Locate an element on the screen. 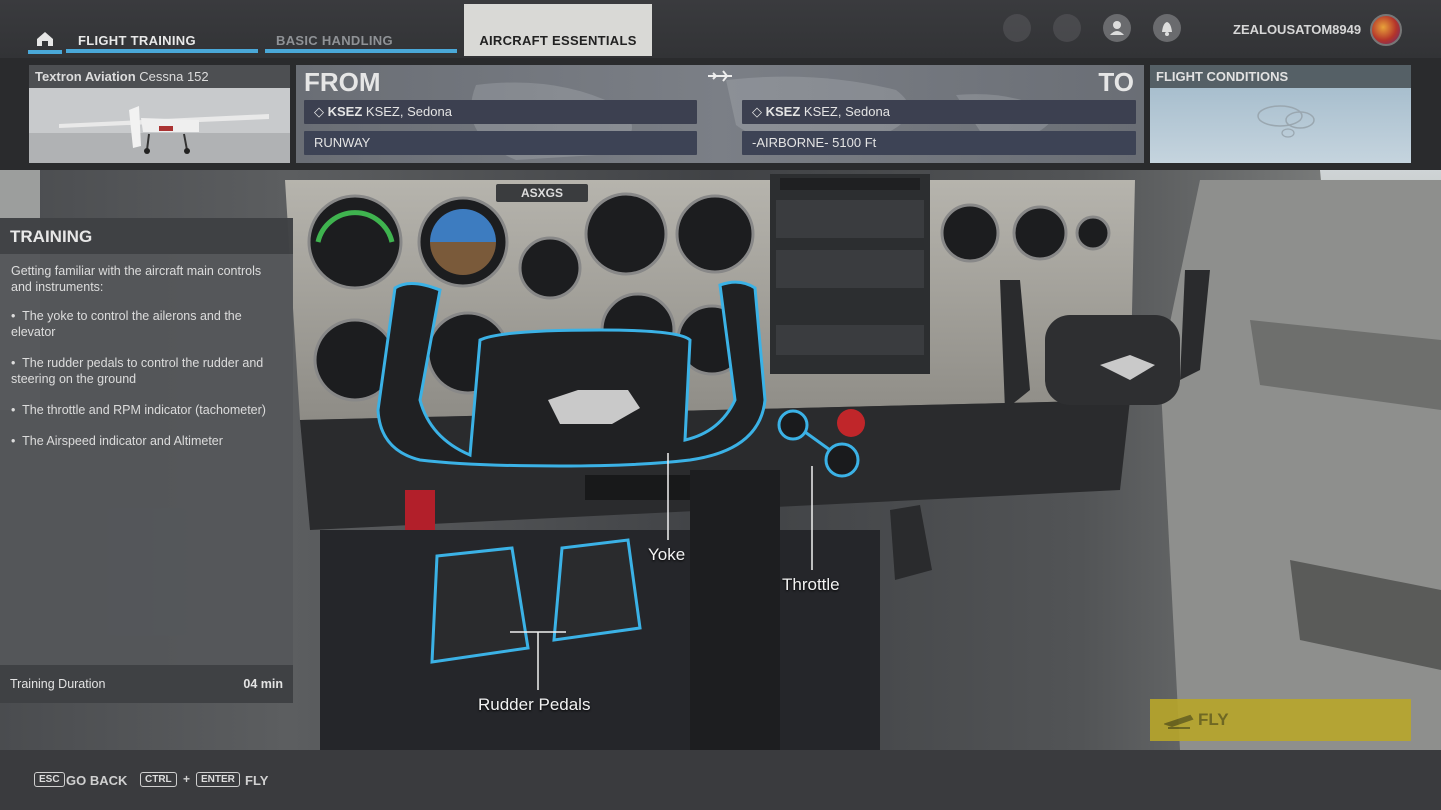  fly-hint: FLY is located at coordinates (256, 780).